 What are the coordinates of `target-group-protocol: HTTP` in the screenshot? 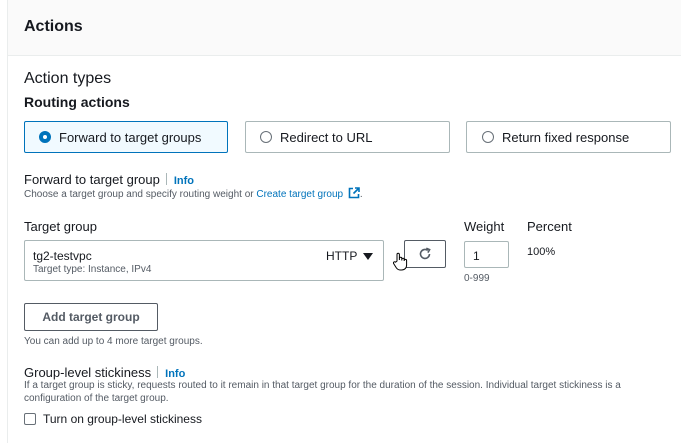 It's located at (342, 256).